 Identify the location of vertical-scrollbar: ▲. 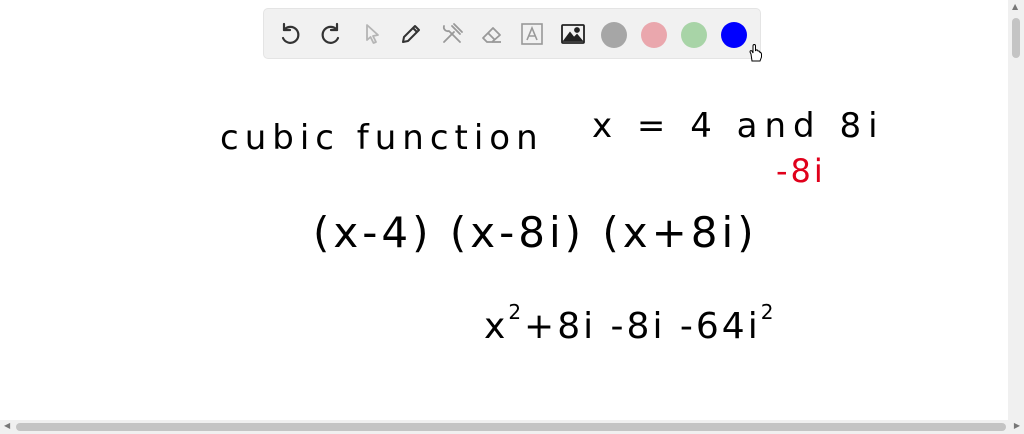
(1016, 217).